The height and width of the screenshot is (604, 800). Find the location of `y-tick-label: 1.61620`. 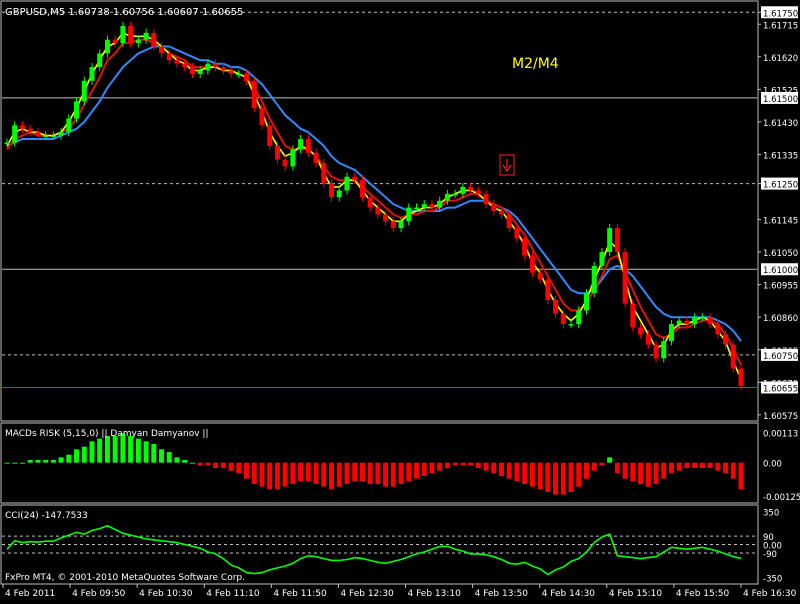

y-tick-label: 1.61620 is located at coordinates (780, 59).